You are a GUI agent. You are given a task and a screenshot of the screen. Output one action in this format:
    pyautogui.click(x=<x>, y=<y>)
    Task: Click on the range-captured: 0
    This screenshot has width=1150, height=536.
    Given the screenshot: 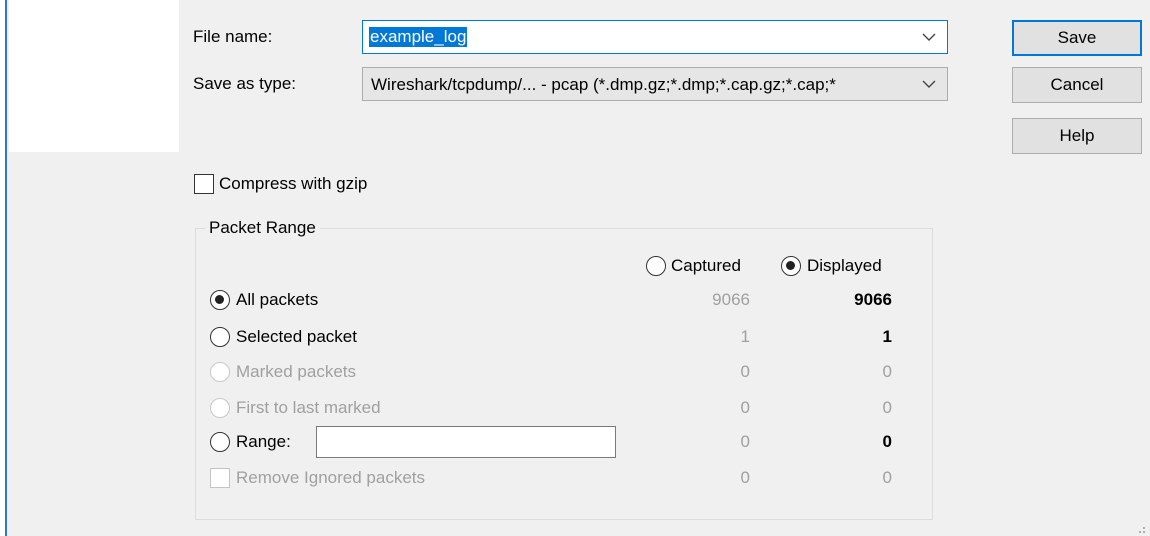 What is the action you would take?
    pyautogui.click(x=745, y=441)
    